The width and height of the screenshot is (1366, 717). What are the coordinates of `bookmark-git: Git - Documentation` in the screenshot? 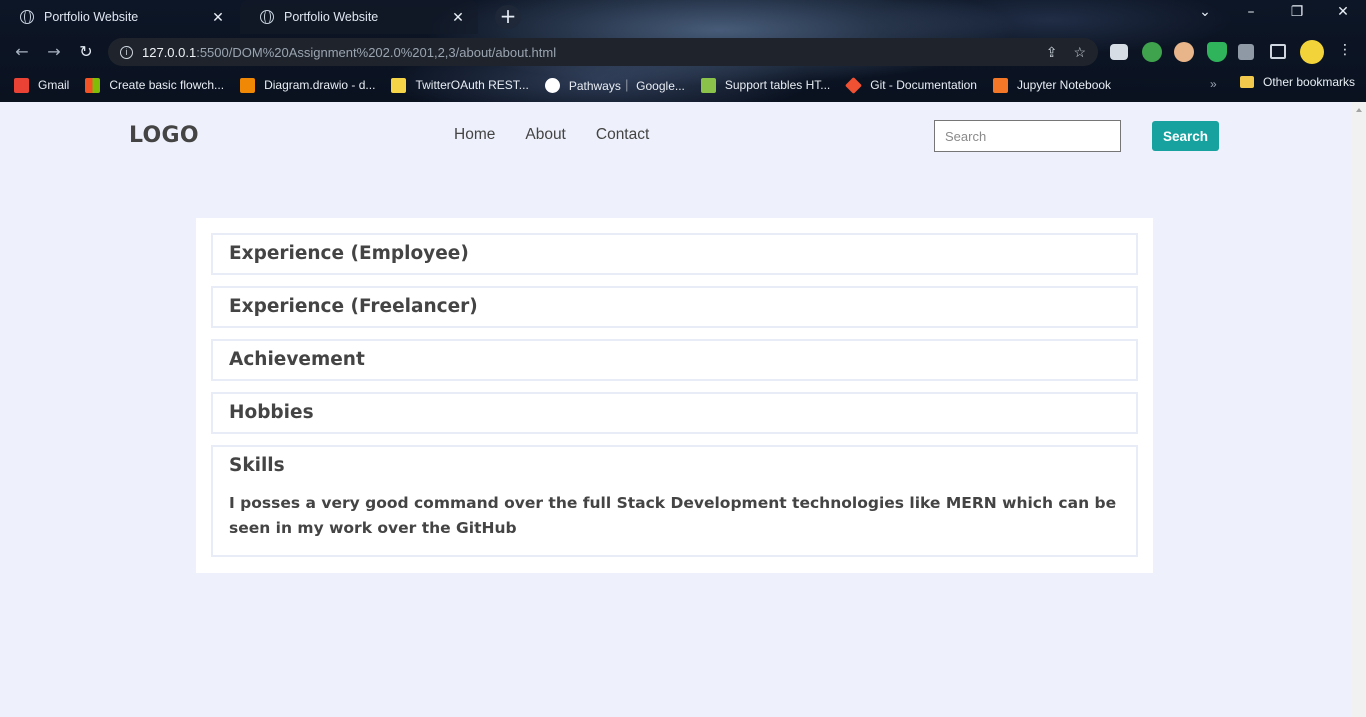 It's located at (911, 85).